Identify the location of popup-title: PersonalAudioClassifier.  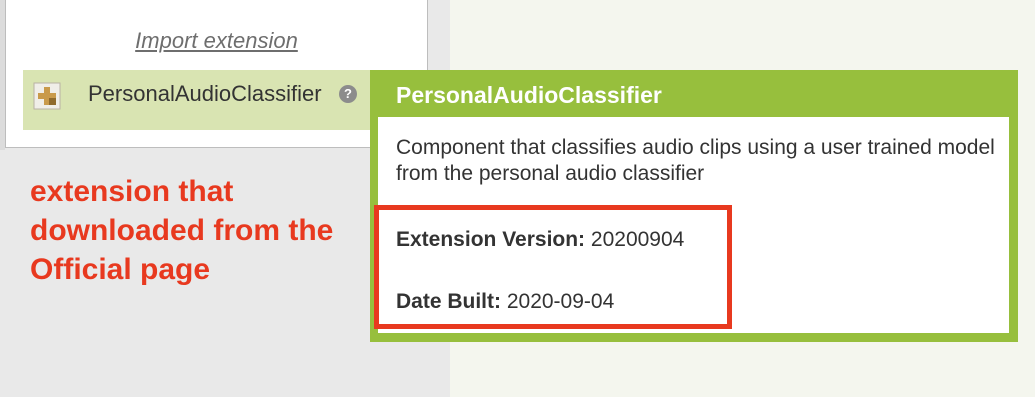
(529, 95).